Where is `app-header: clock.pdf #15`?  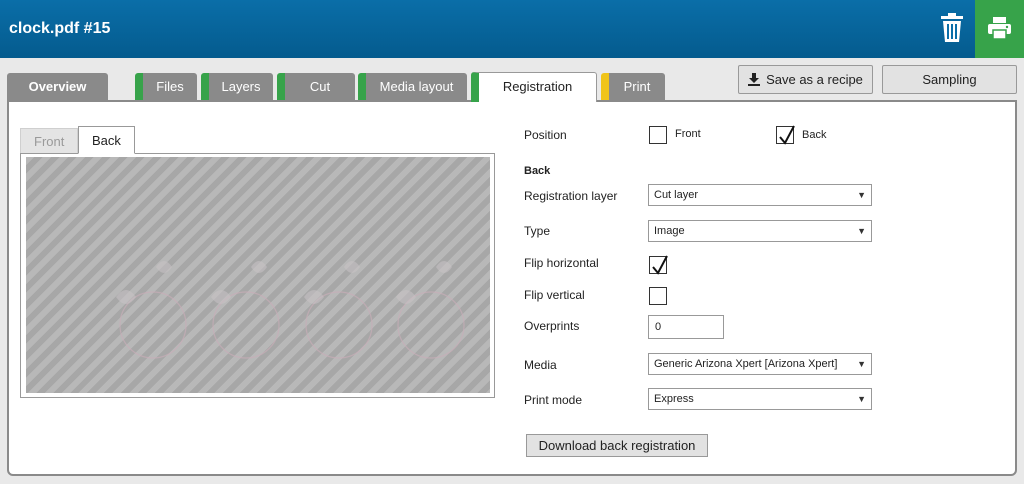 app-header: clock.pdf #15 is located at coordinates (512, 29).